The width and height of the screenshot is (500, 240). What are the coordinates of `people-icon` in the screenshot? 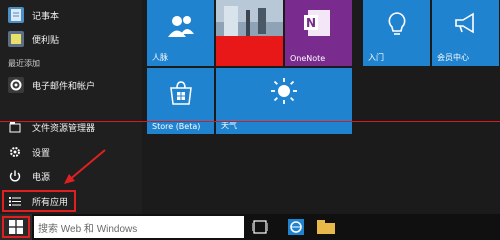 It's located at (181, 26).